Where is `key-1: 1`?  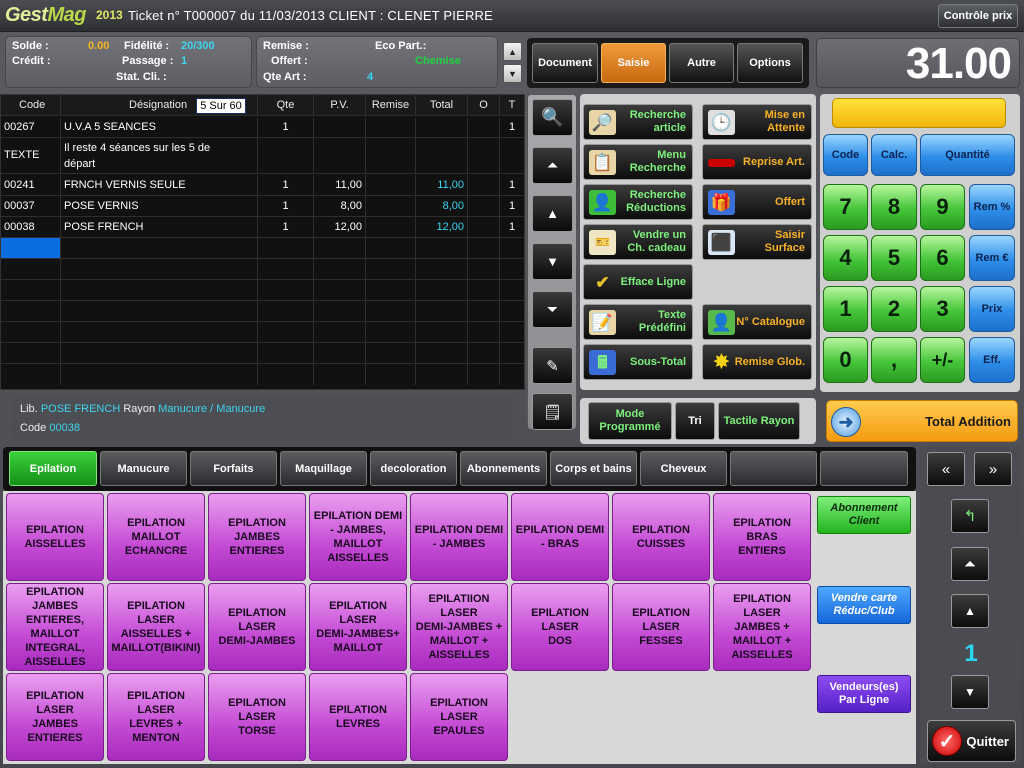 key-1: 1 is located at coordinates (845, 309).